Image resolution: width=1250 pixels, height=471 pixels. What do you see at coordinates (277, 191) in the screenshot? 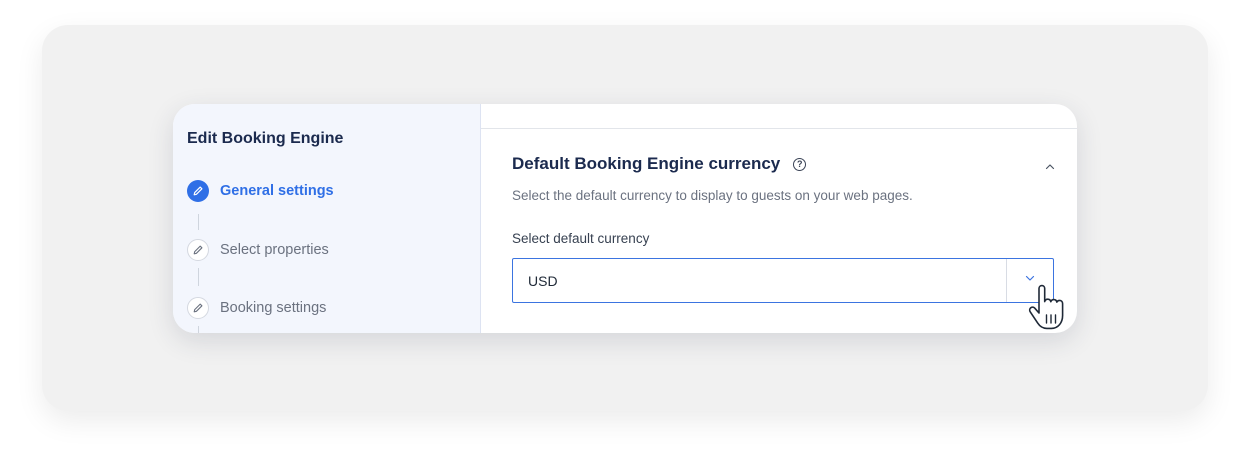
I see `step-label: General settings` at bounding box center [277, 191].